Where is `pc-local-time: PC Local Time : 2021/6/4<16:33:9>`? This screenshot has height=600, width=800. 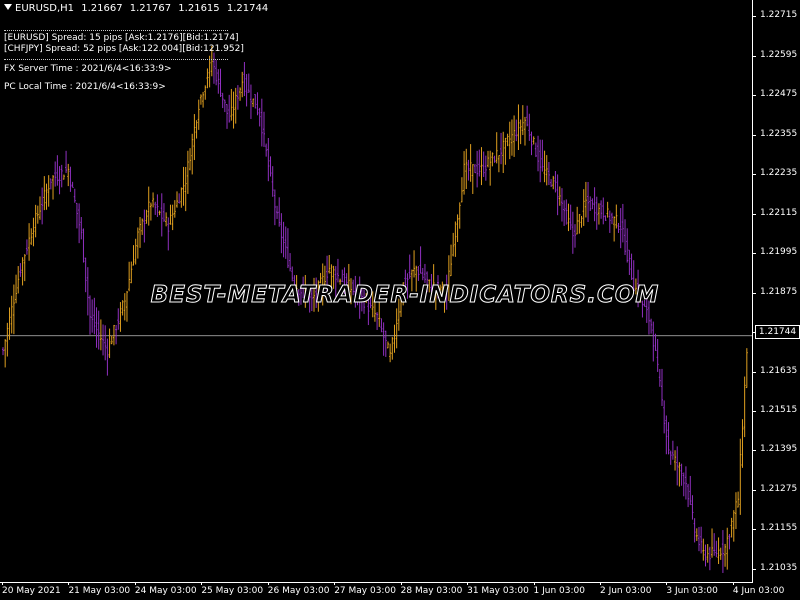 pc-local-time: PC Local Time : 2021/6/4<16:33:9> is located at coordinates (85, 87).